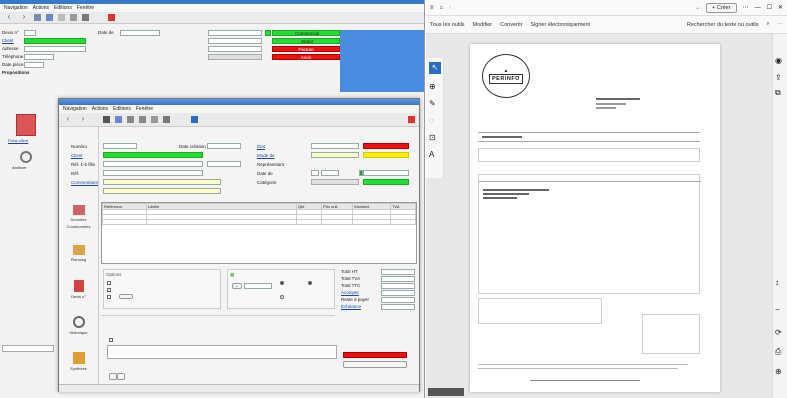 This screenshot has width=787, height=398. What do you see at coordinates (126, 296) in the screenshot?
I see `imprimer-button` at bounding box center [126, 296].